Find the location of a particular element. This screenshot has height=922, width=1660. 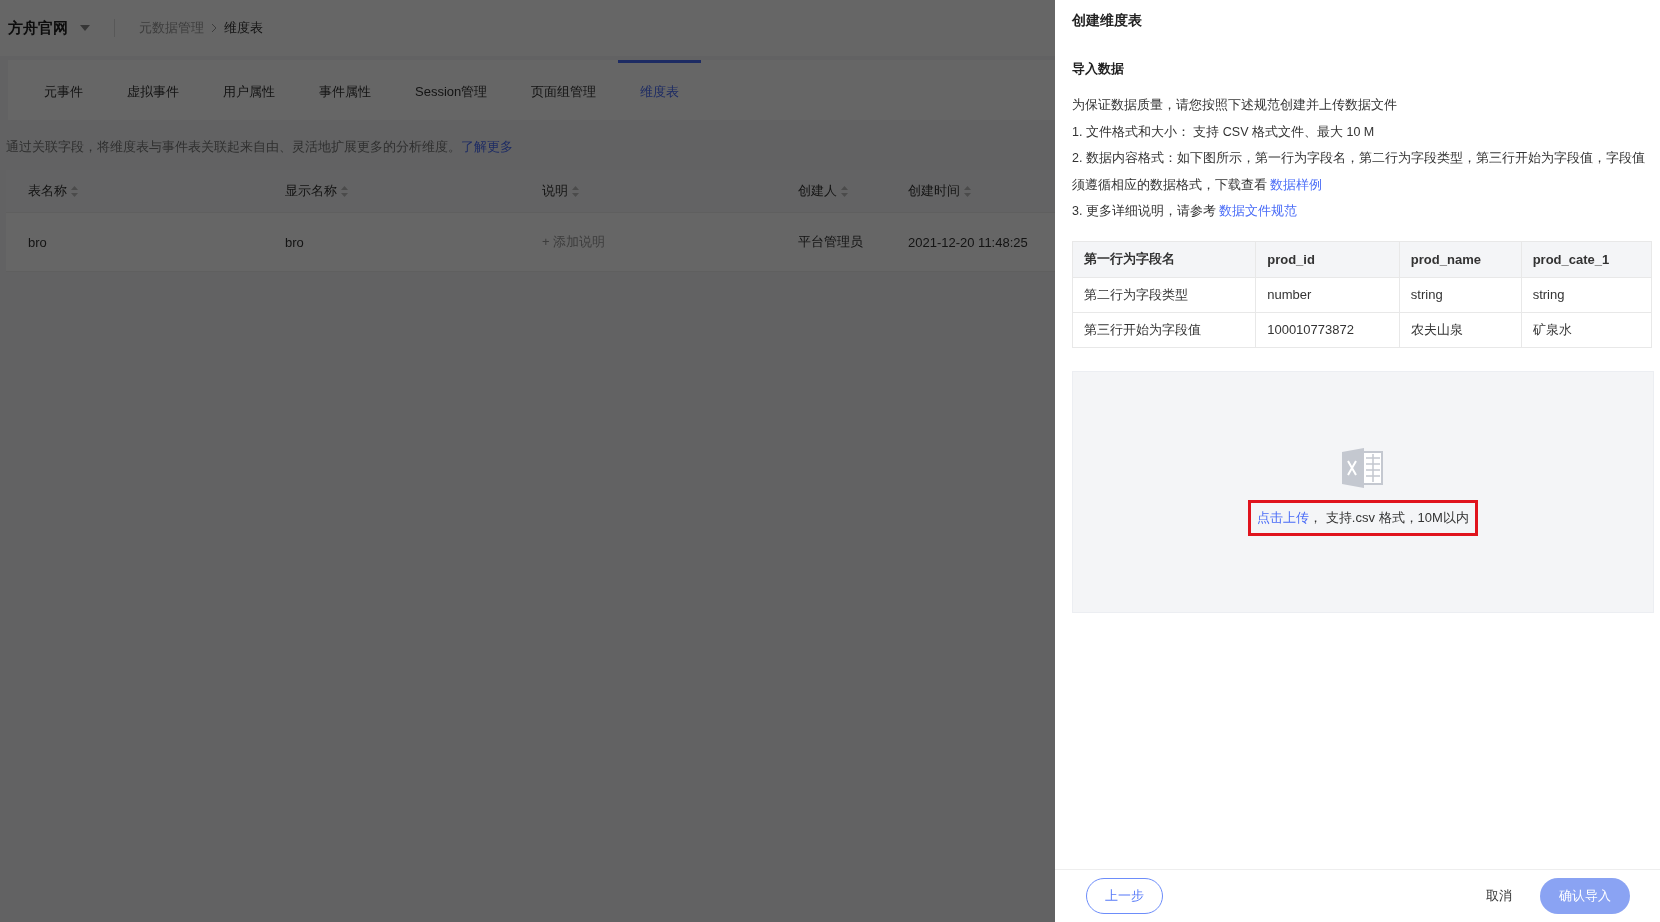

column-header: 显示名称 is located at coordinates (311, 191).